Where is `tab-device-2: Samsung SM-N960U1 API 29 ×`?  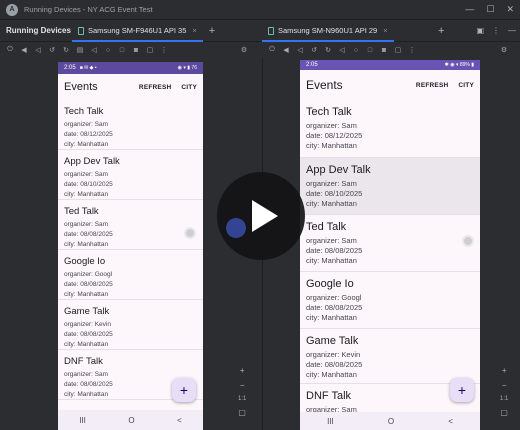
tab-device-2: Samsung SM-N960U1 API 29 × is located at coordinates (328, 31).